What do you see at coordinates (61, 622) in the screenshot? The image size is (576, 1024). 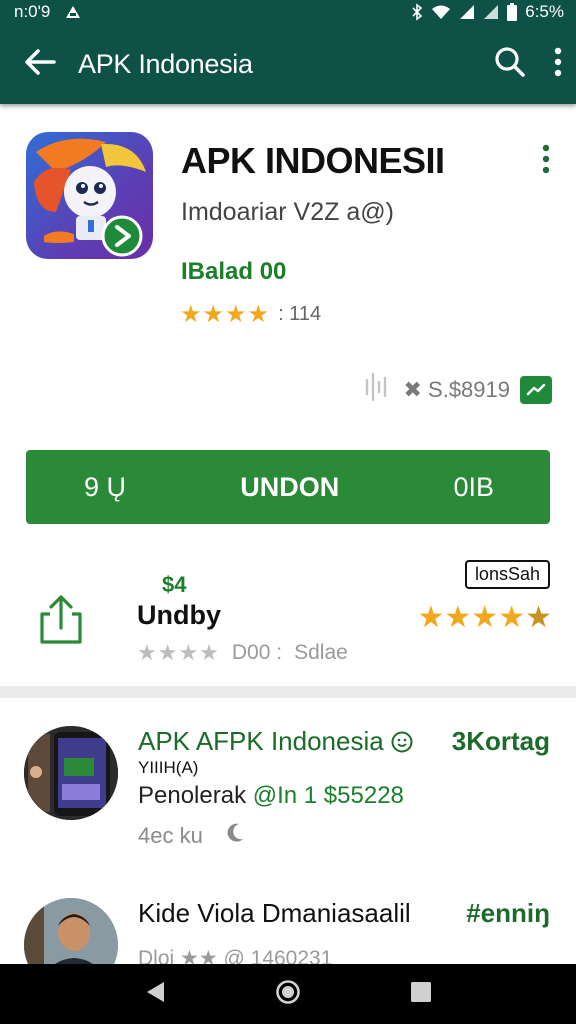 I see `share-icon` at bounding box center [61, 622].